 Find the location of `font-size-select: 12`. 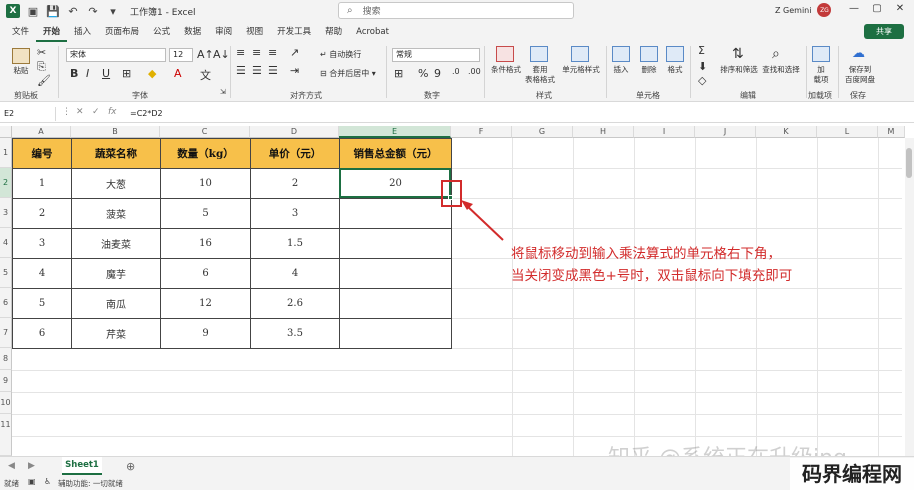

font-size-select: 12 is located at coordinates (181, 55).